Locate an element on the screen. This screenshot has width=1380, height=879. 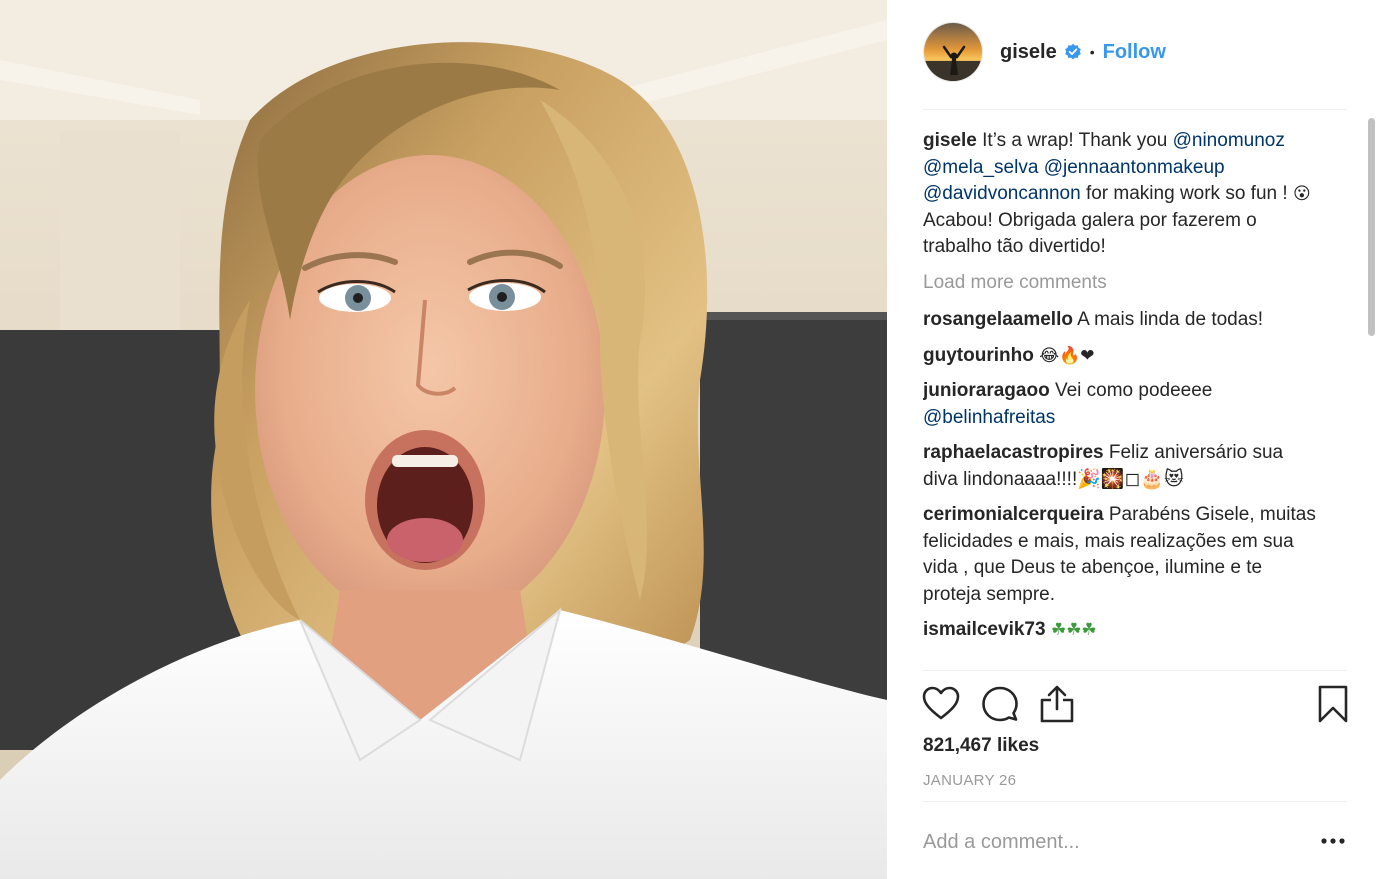
share-icon is located at coordinates (1057, 704).